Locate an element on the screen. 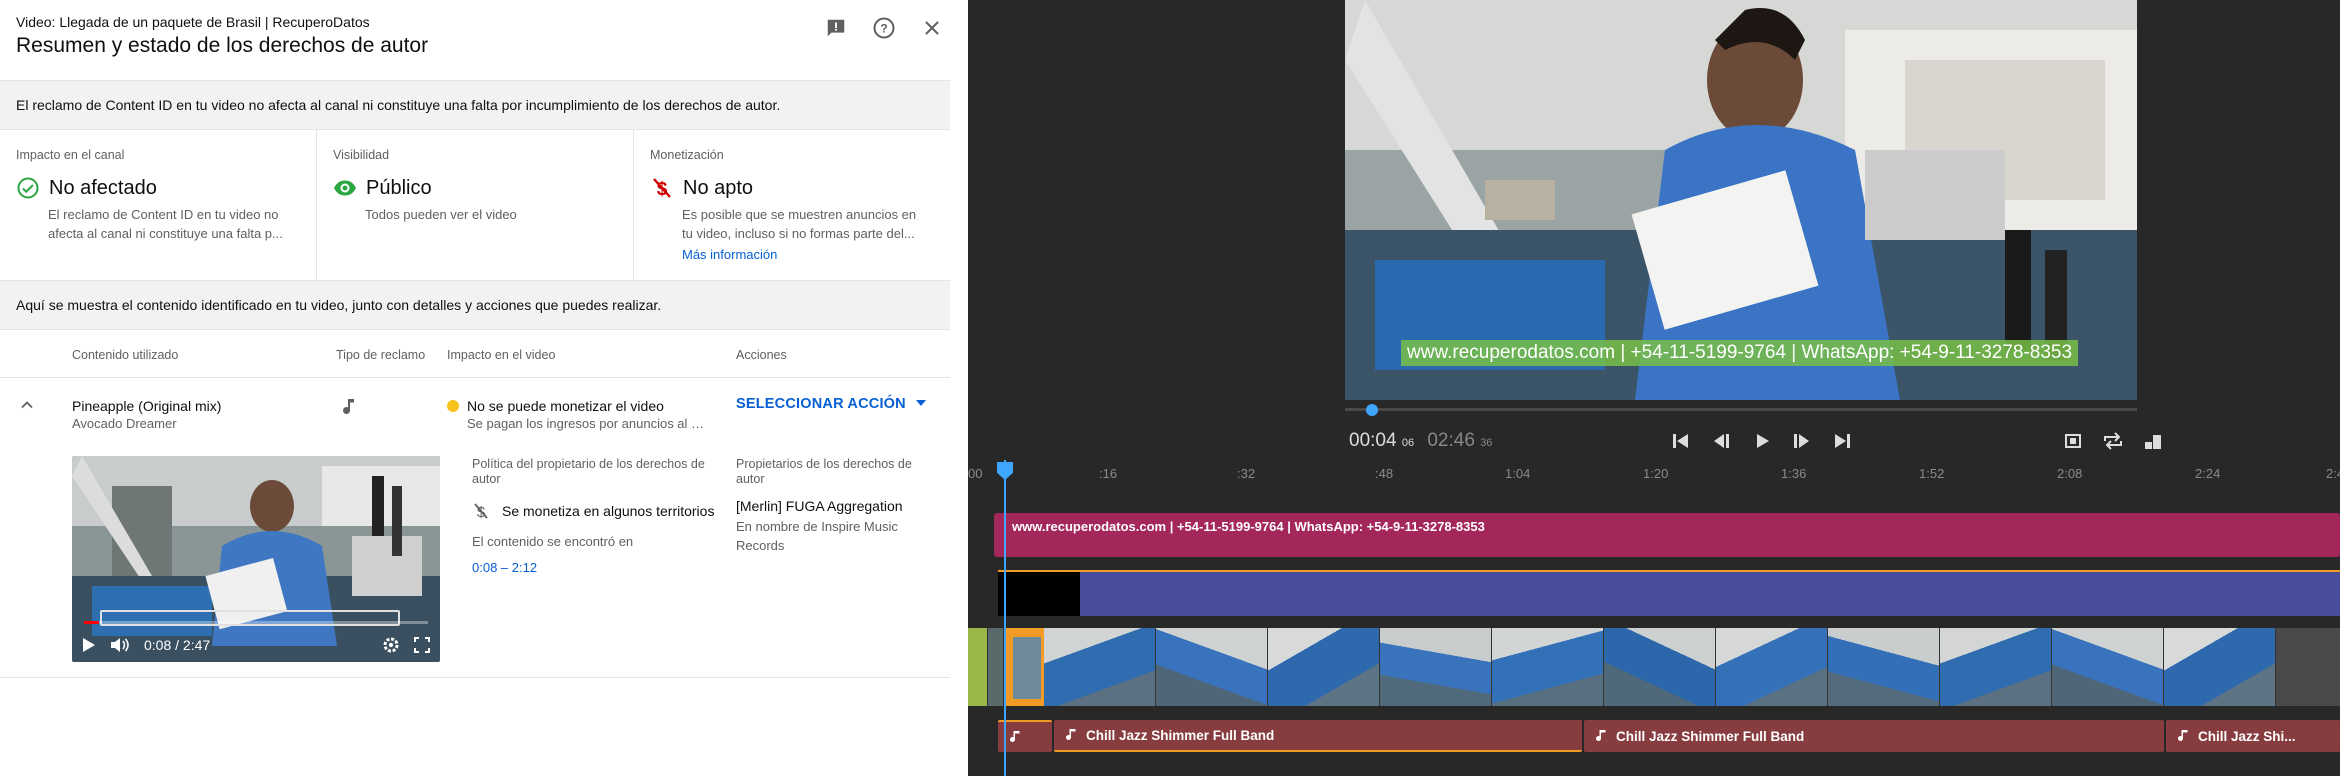 The image size is (2340, 776). timeline-playhead is located at coordinates (1005, 618).